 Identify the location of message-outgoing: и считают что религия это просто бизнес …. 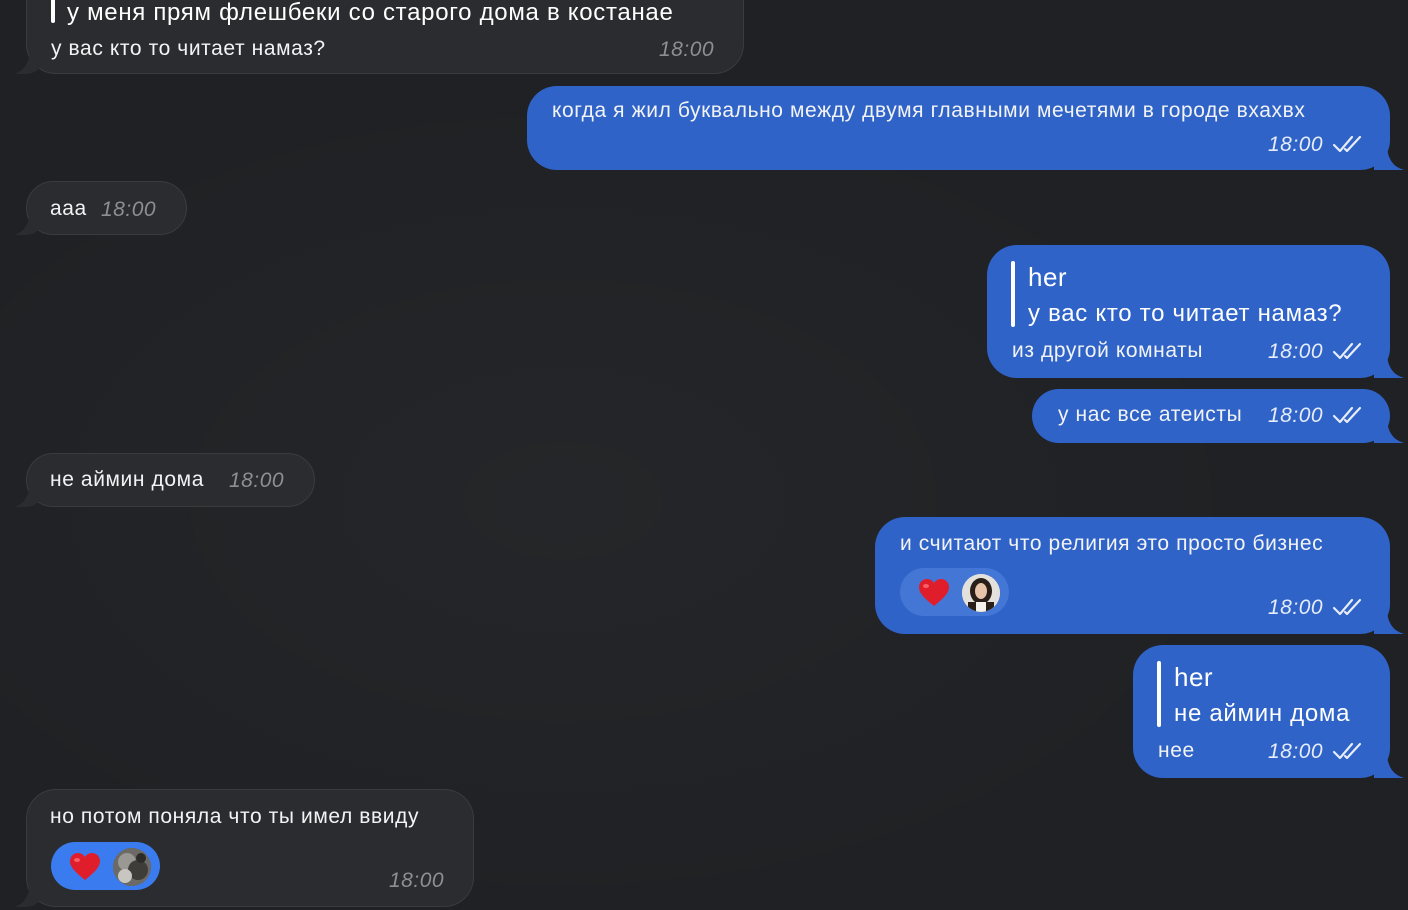
(1132, 575).